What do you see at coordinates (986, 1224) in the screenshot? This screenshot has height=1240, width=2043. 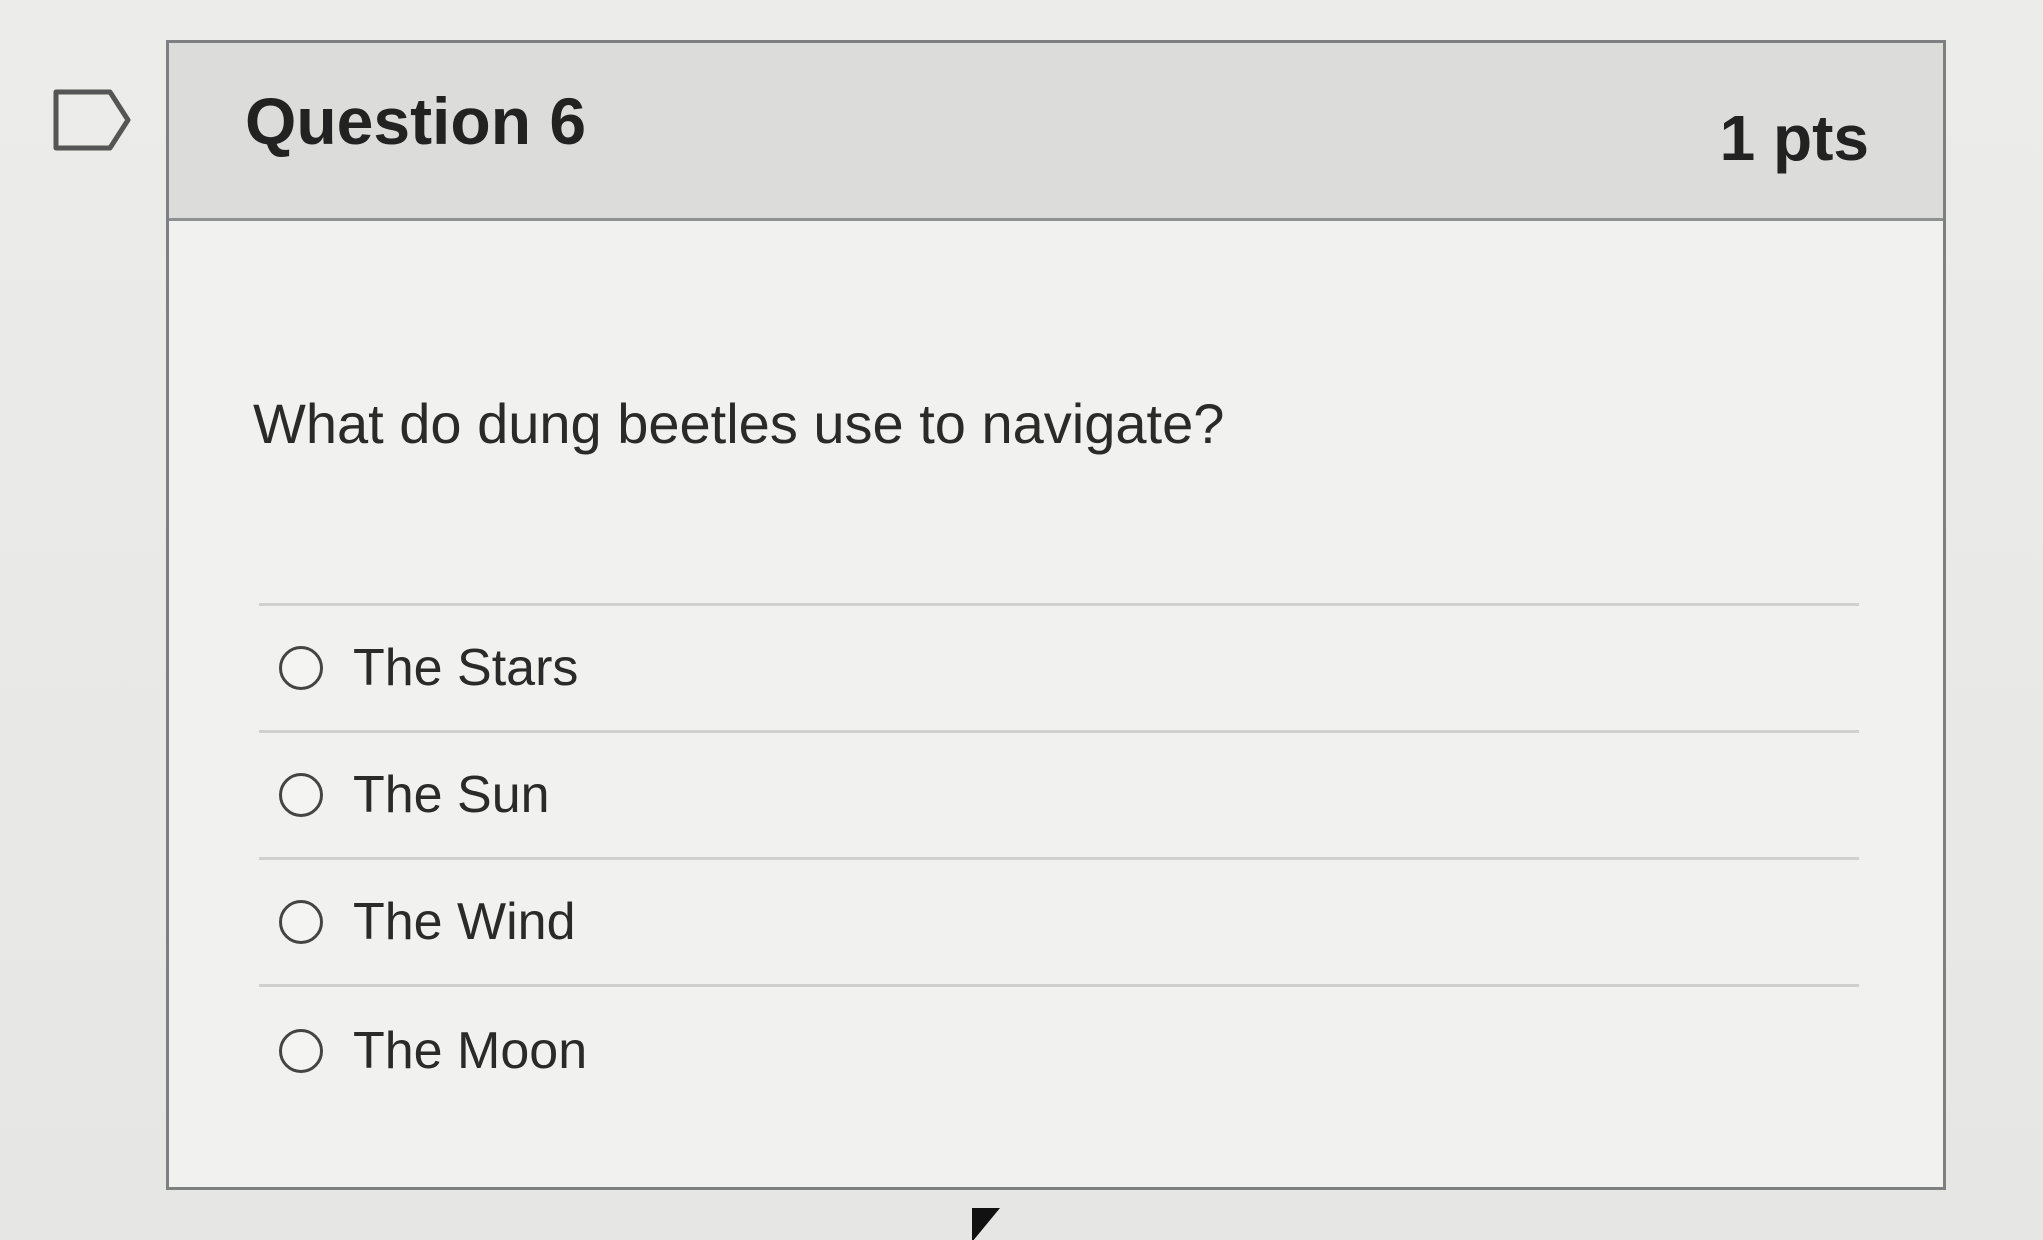 I see `mouse-cursor-icon` at bounding box center [986, 1224].